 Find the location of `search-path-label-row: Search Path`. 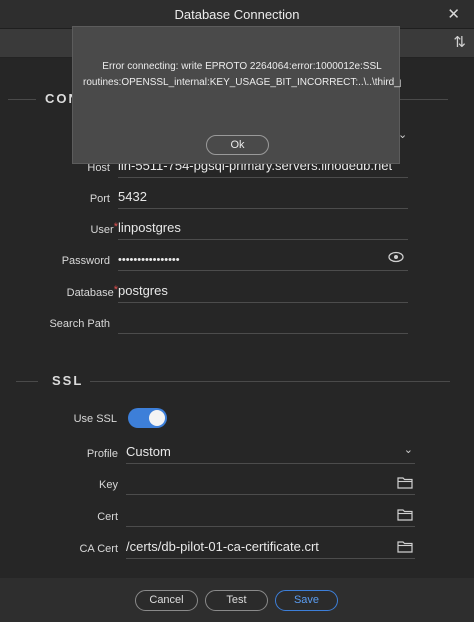

search-path-label-row: Search Path is located at coordinates (55, 326).